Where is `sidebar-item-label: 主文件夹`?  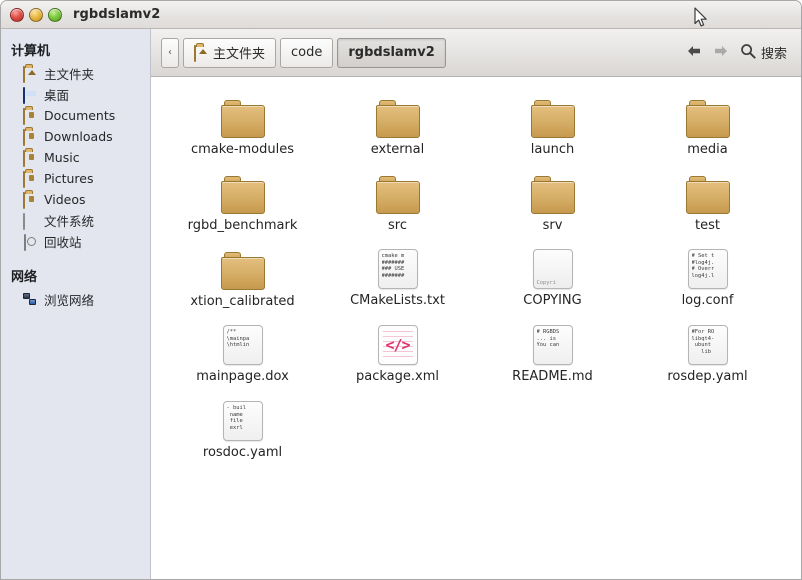
sidebar-item-label: 主文件夹 is located at coordinates (69, 74).